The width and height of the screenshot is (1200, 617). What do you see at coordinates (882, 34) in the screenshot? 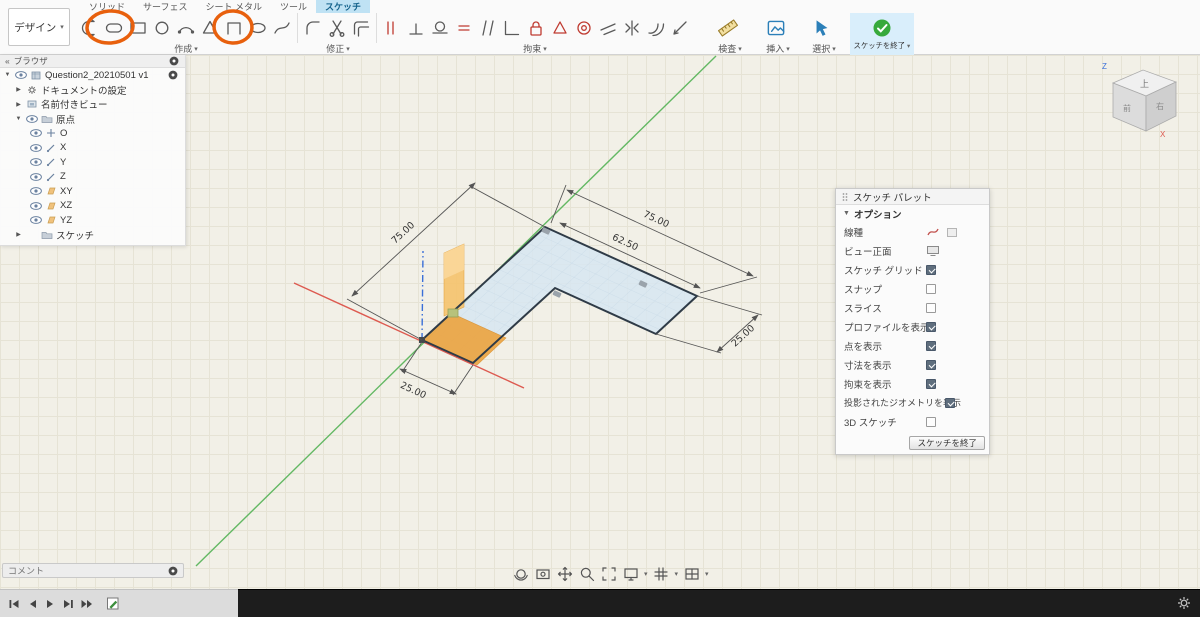
I see `finish-sketch-button: スケッチを終了 ▾` at bounding box center [882, 34].